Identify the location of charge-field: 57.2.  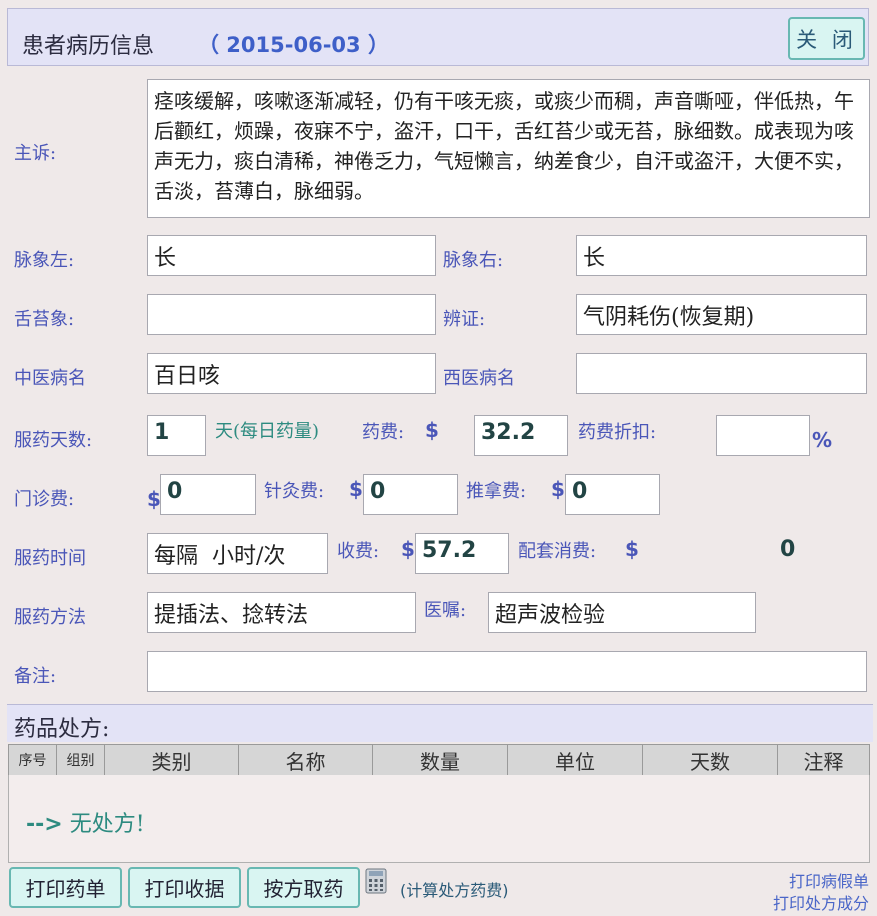
(462, 553).